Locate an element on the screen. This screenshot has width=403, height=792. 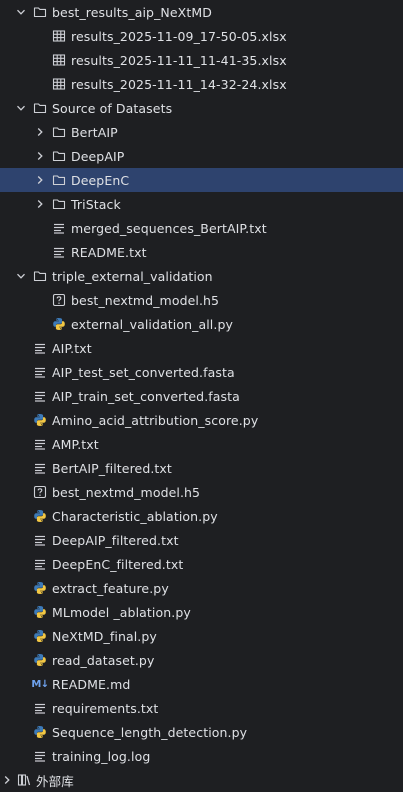
tree-row-bertaip-folder: BertAIP is located at coordinates (201, 132).